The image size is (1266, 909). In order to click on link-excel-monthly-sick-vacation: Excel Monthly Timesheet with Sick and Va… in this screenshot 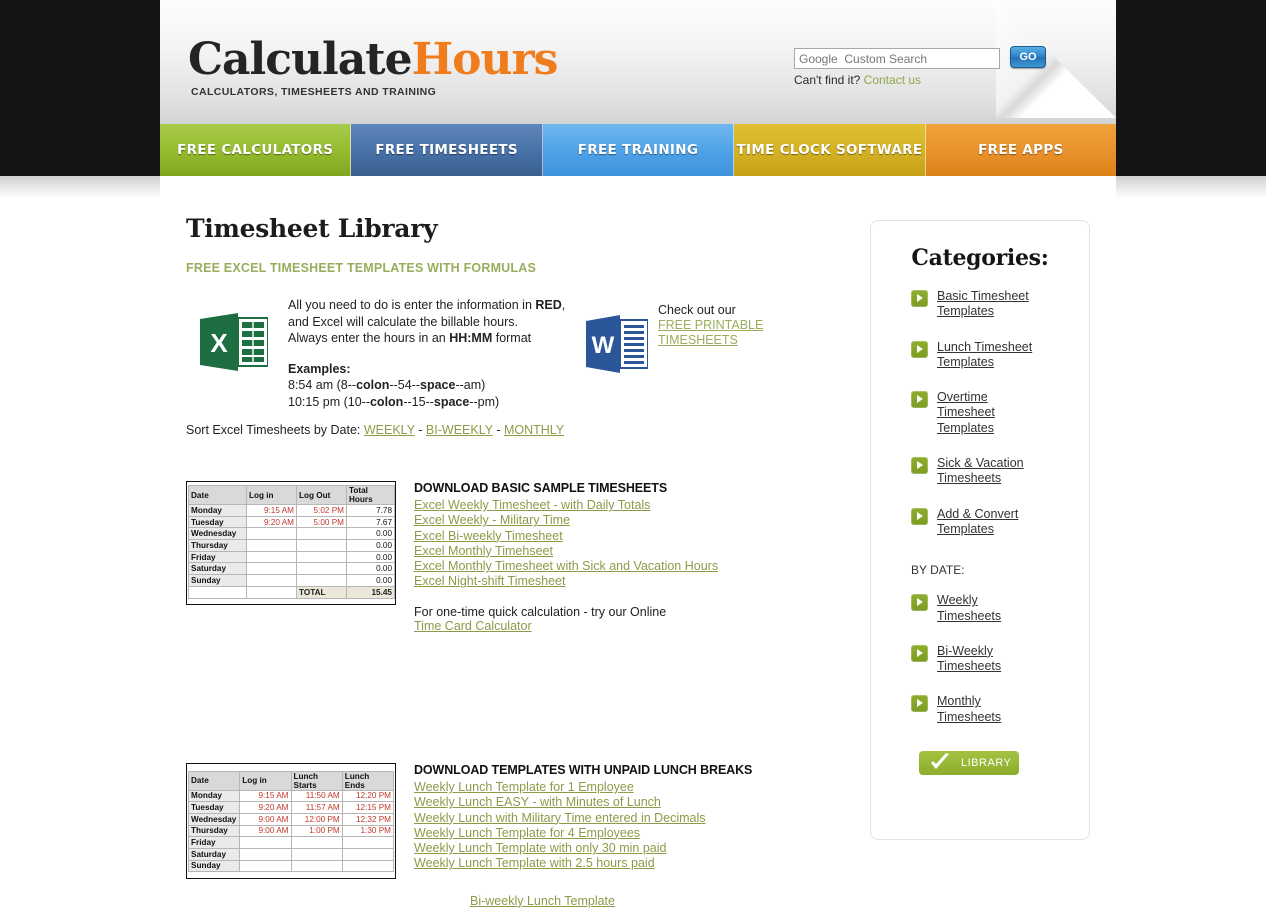, I will do `click(649, 566)`.